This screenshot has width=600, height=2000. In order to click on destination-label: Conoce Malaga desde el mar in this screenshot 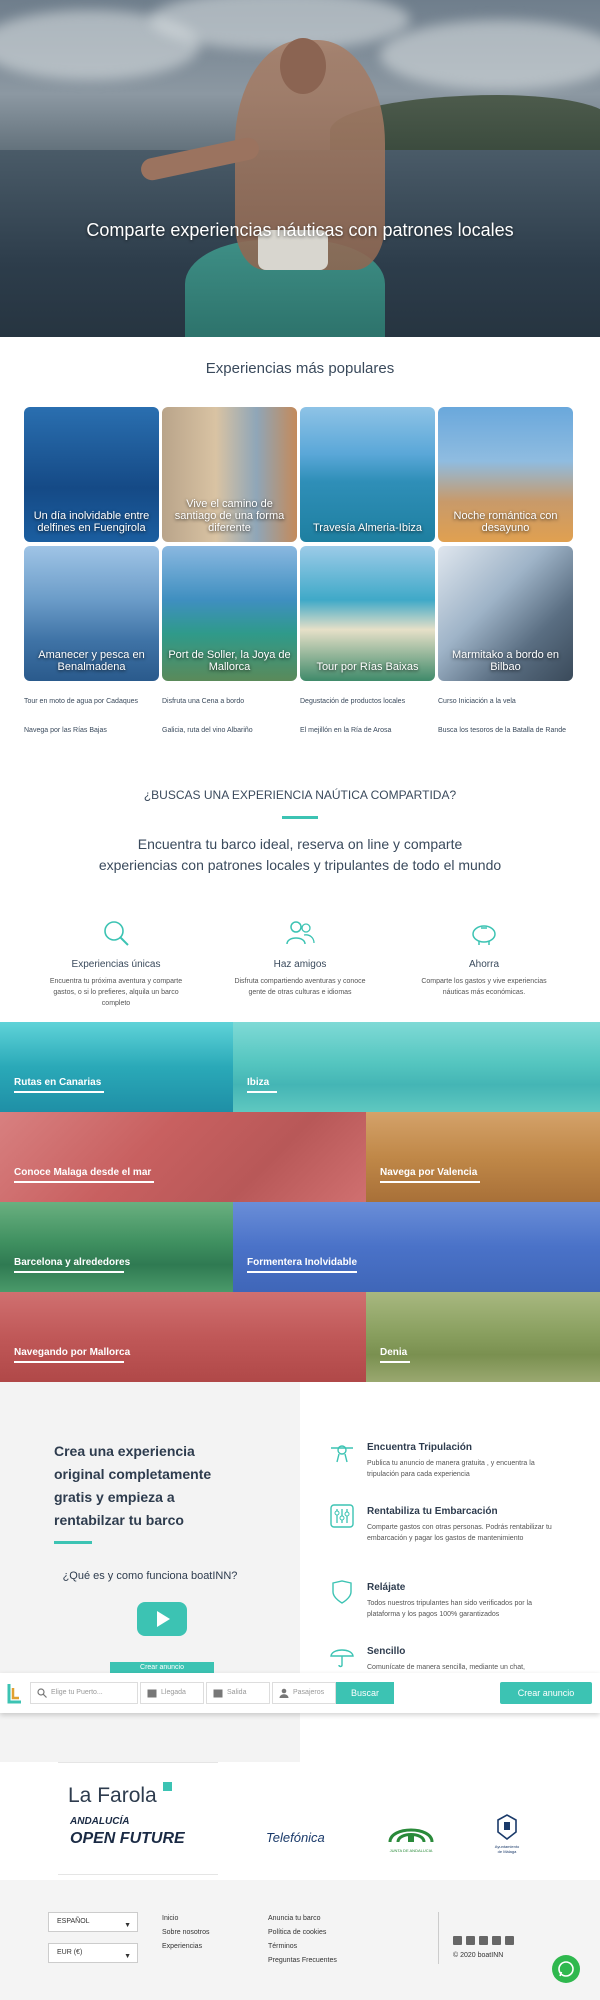, I will do `click(83, 1172)`.